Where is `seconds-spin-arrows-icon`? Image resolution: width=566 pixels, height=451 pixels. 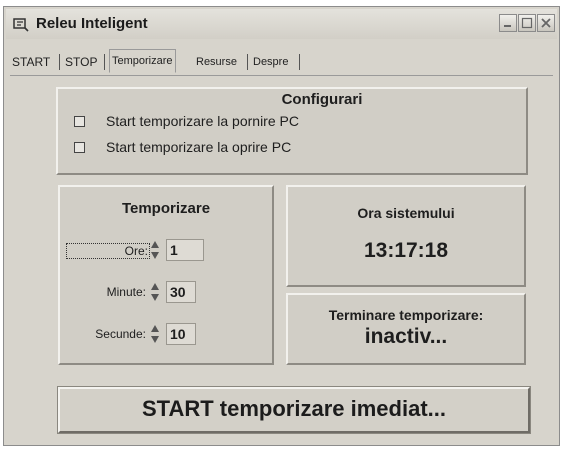 seconds-spin-arrows-icon is located at coordinates (155, 334).